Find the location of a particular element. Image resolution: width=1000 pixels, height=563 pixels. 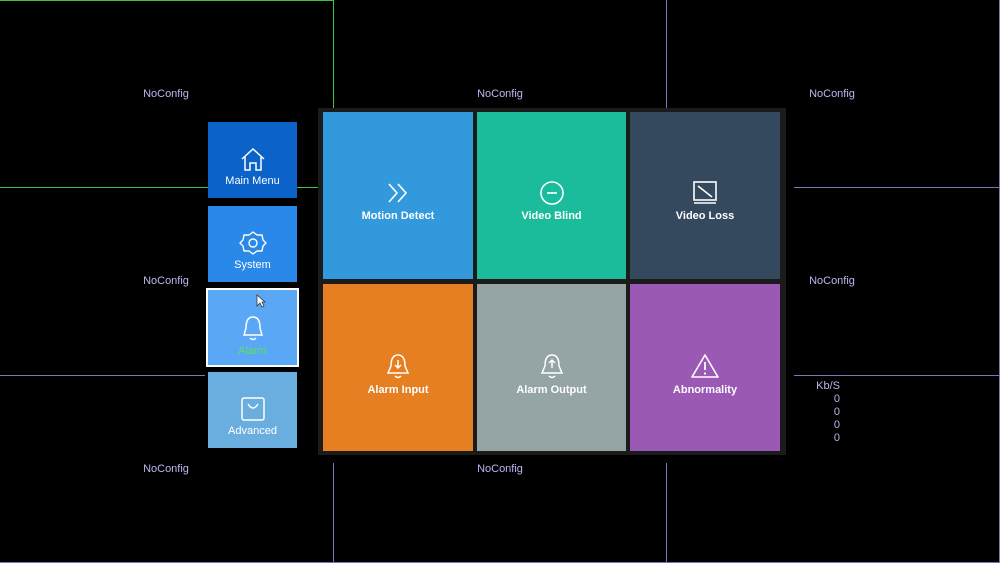

tile-motion-detect: Motion Detect is located at coordinates (398, 195).